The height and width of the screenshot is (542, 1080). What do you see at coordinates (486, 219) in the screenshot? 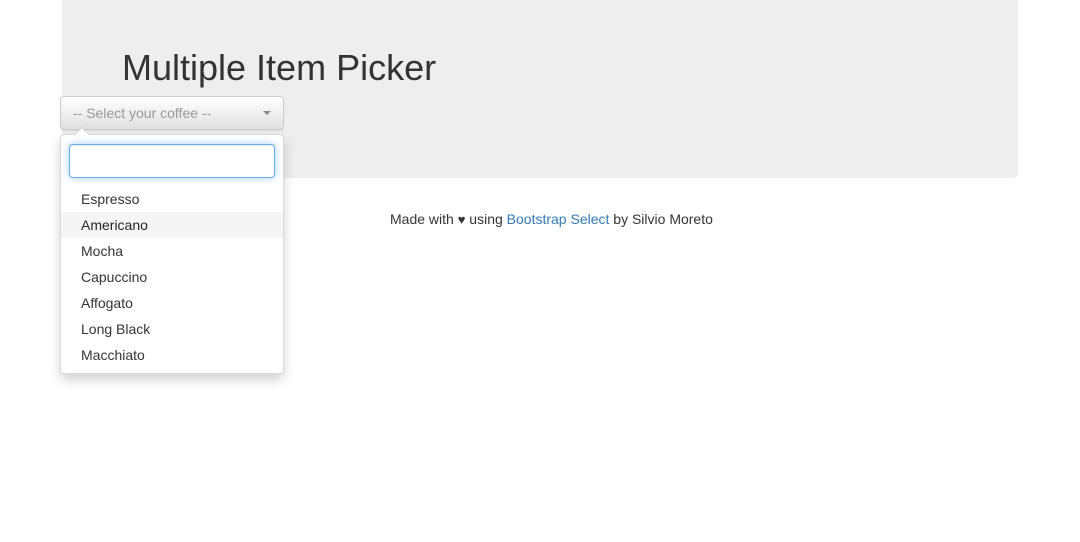
I see `footer-middle-text: using` at bounding box center [486, 219].